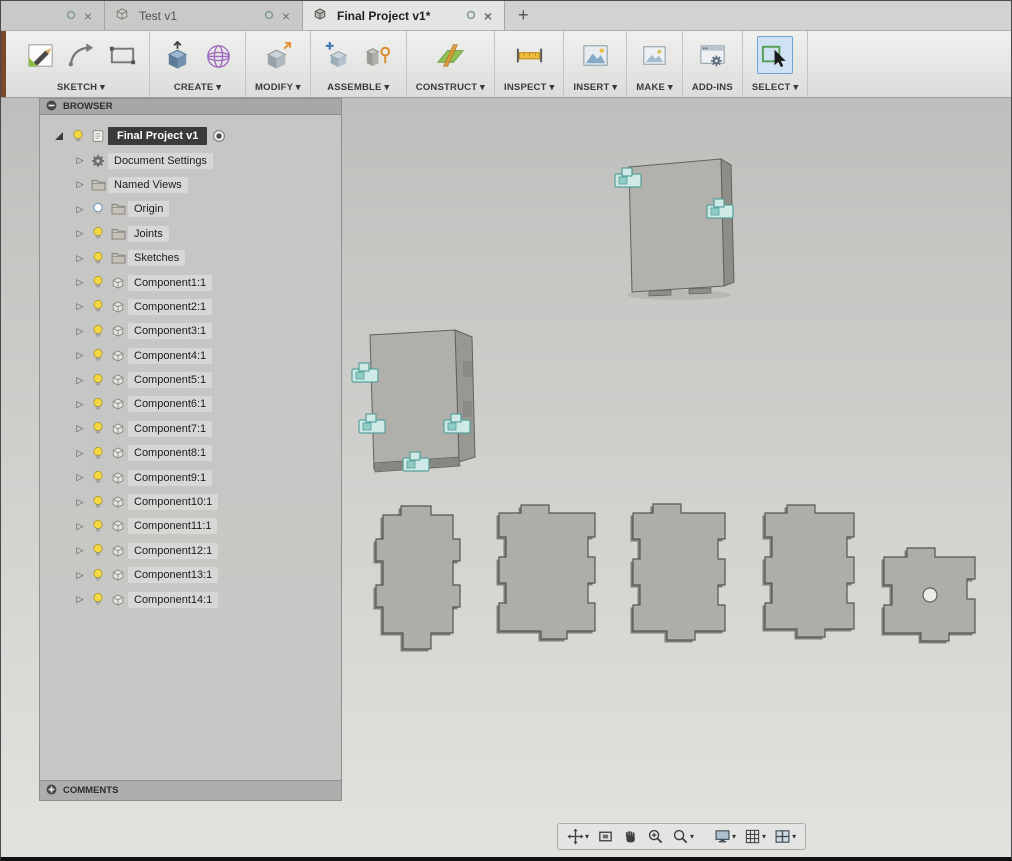 The image size is (1012, 861). Describe the element at coordinates (190, 209) in the screenshot. I see `browser-item-origin: ▷ Origin` at that location.